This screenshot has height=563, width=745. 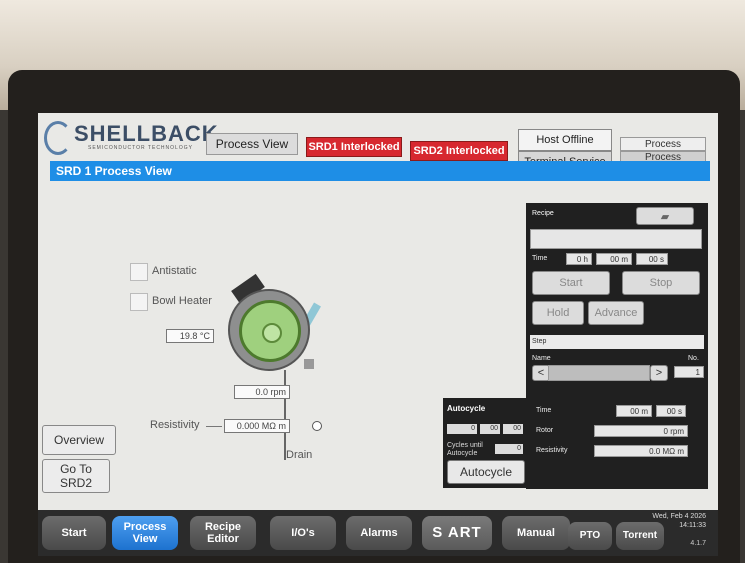 I want to click on resistivity-unit: MΩ m, so click(x=273, y=426).